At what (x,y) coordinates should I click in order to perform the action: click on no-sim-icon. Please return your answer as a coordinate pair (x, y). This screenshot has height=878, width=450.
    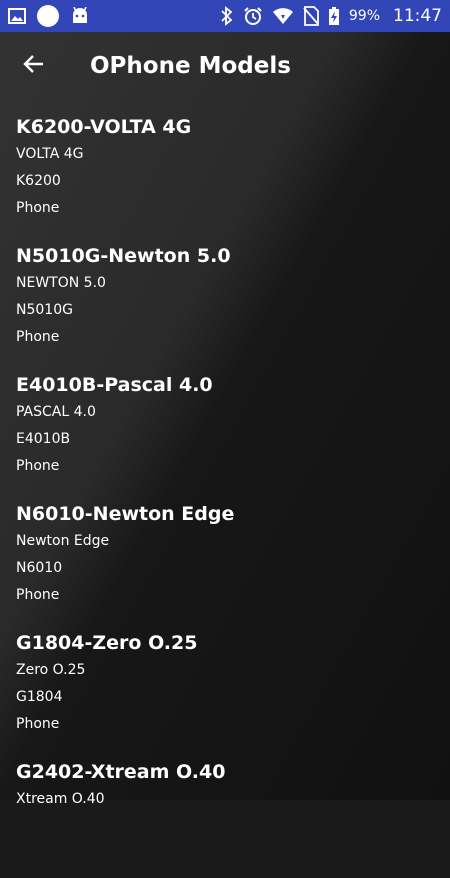
    Looking at the image, I should click on (311, 16).